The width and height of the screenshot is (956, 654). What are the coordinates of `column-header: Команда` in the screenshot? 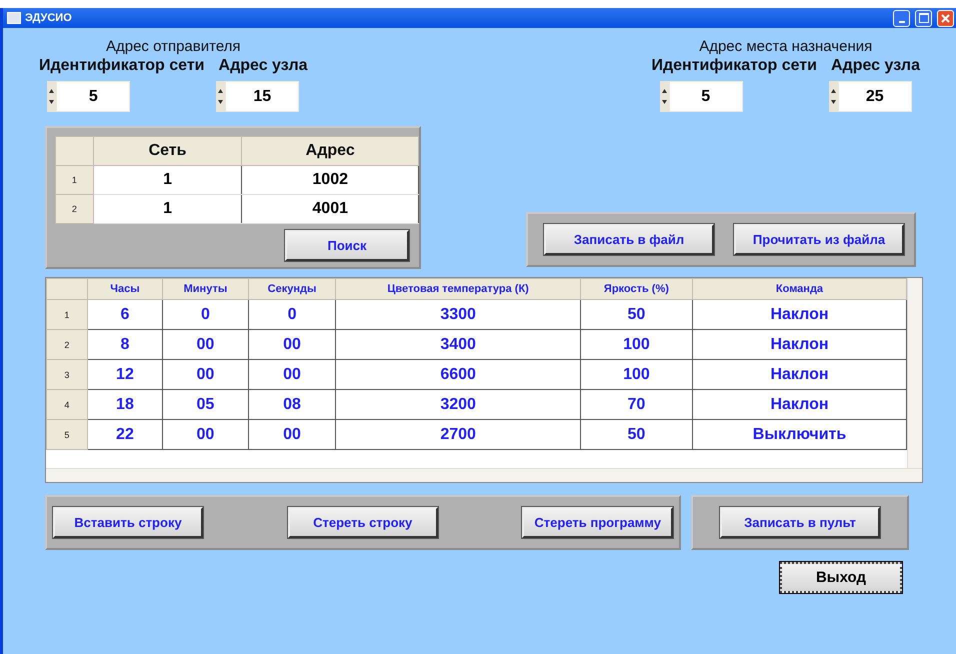 It's located at (799, 289).